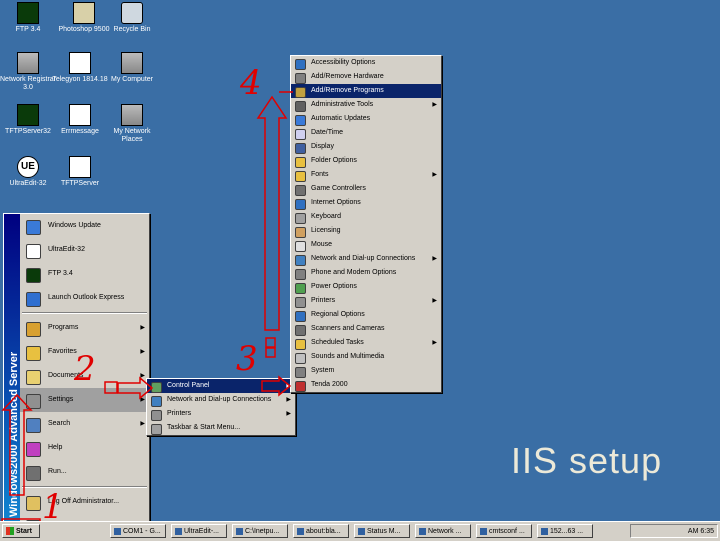 Image resolution: width=720 pixels, height=541 pixels. What do you see at coordinates (366, 175) in the screenshot?
I see `cp-item-fonts: Fonts ▶` at bounding box center [366, 175].